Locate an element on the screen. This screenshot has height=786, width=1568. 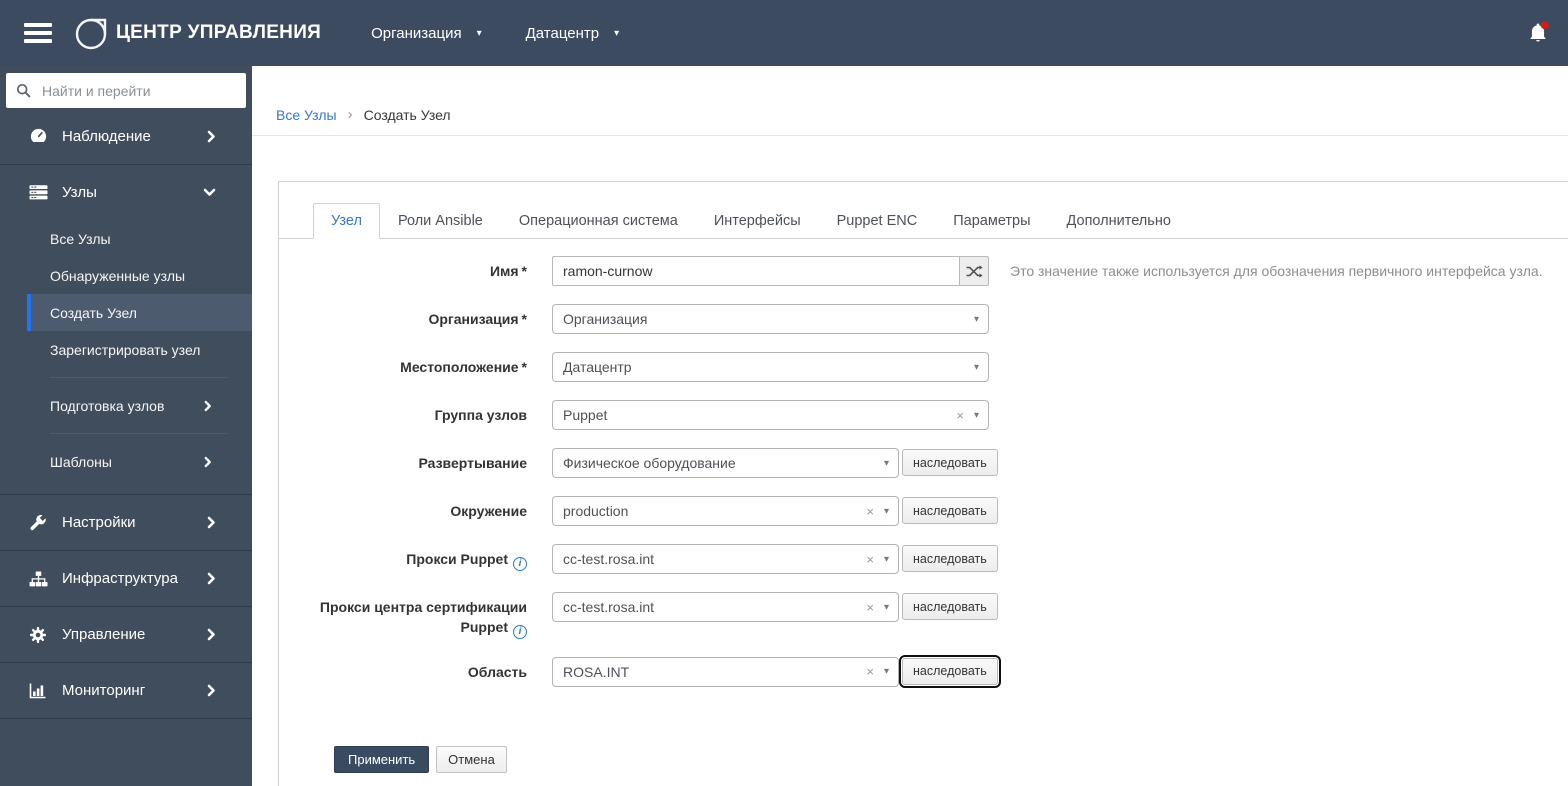
sidebar-item-label: Управление is located at coordinates (104, 634).